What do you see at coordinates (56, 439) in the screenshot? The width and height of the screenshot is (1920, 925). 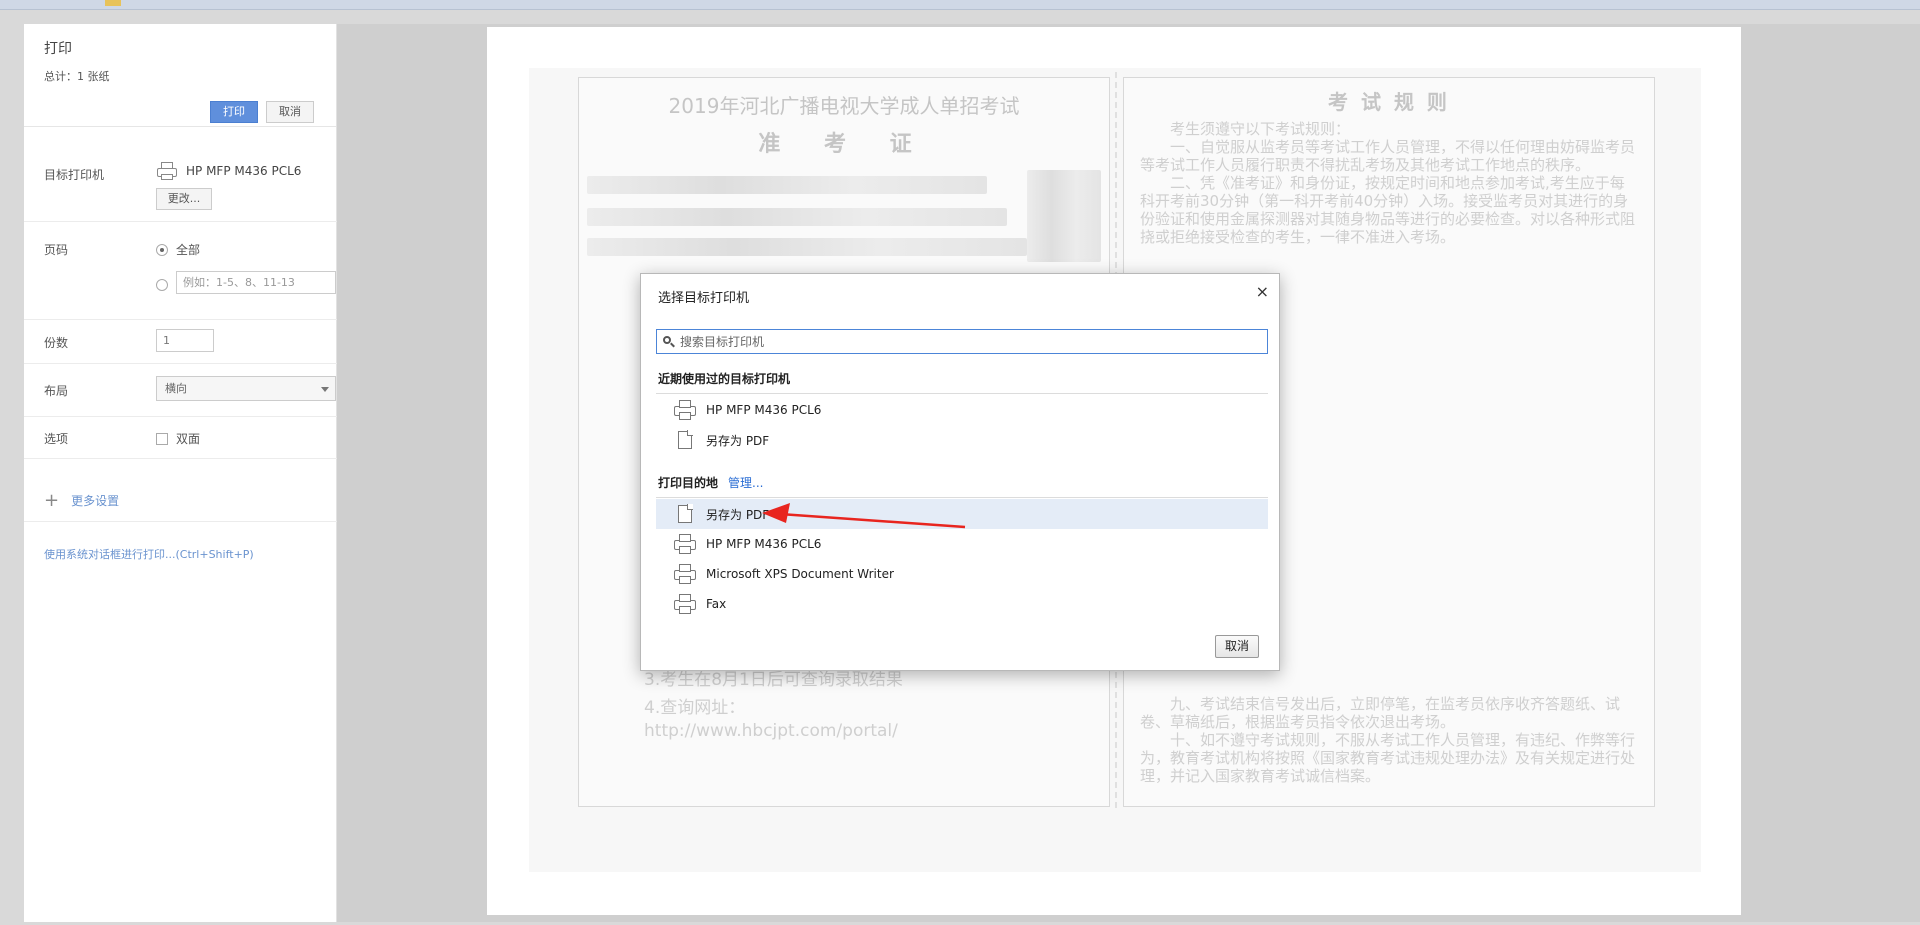 I see `options-label: 选项` at bounding box center [56, 439].